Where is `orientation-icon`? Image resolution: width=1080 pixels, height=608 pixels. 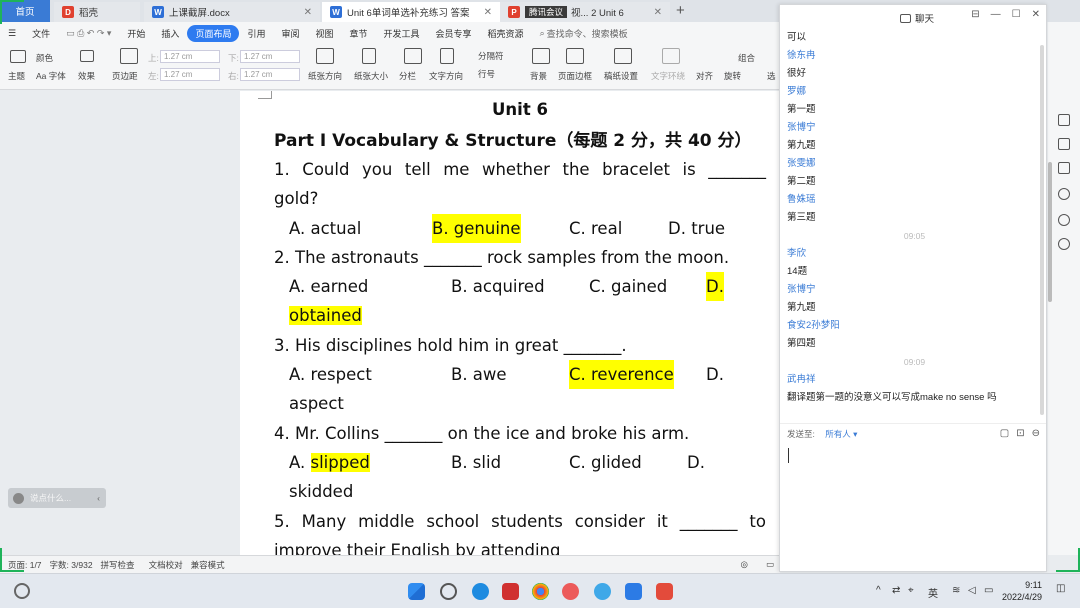
orientation-icon is located at coordinates (325, 56).